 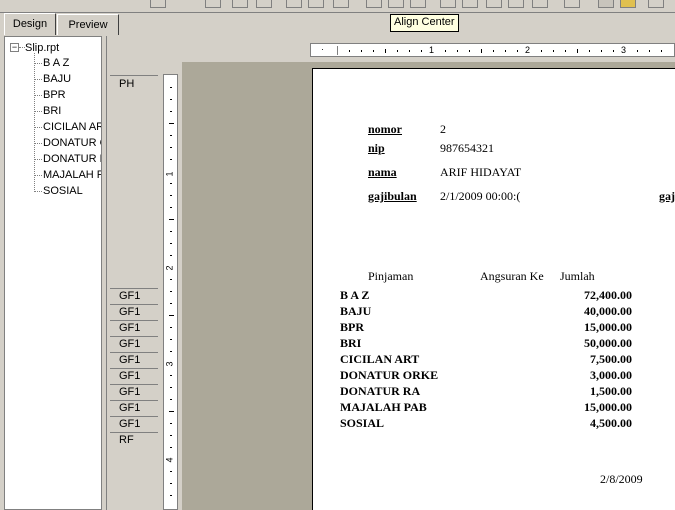 I want to click on row-amount: 40,000.00, so click(x=586, y=311).